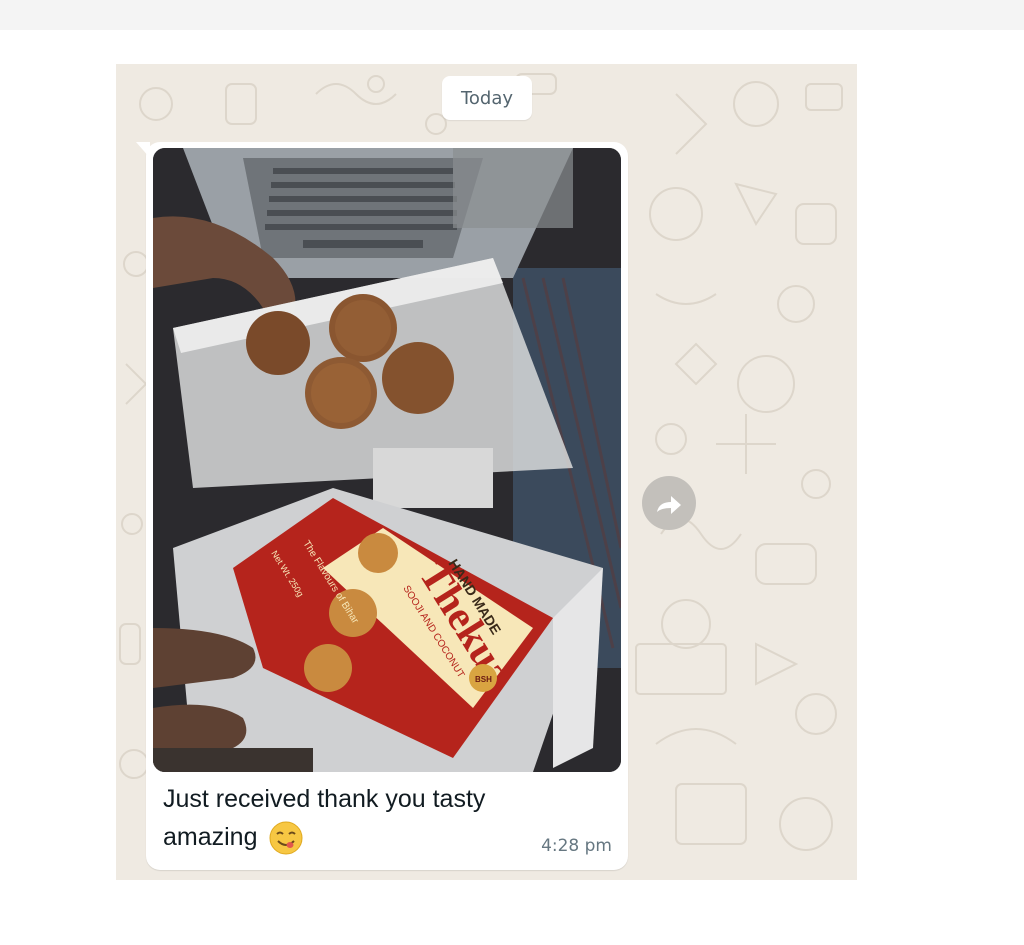 The height and width of the screenshot is (945, 1024). What do you see at coordinates (512, 15) in the screenshot?
I see `top-bar` at bounding box center [512, 15].